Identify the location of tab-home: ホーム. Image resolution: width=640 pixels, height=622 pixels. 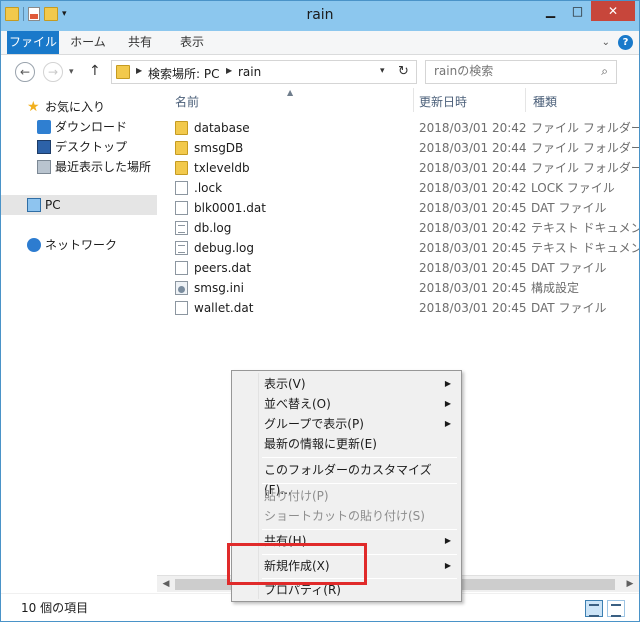
(88, 42).